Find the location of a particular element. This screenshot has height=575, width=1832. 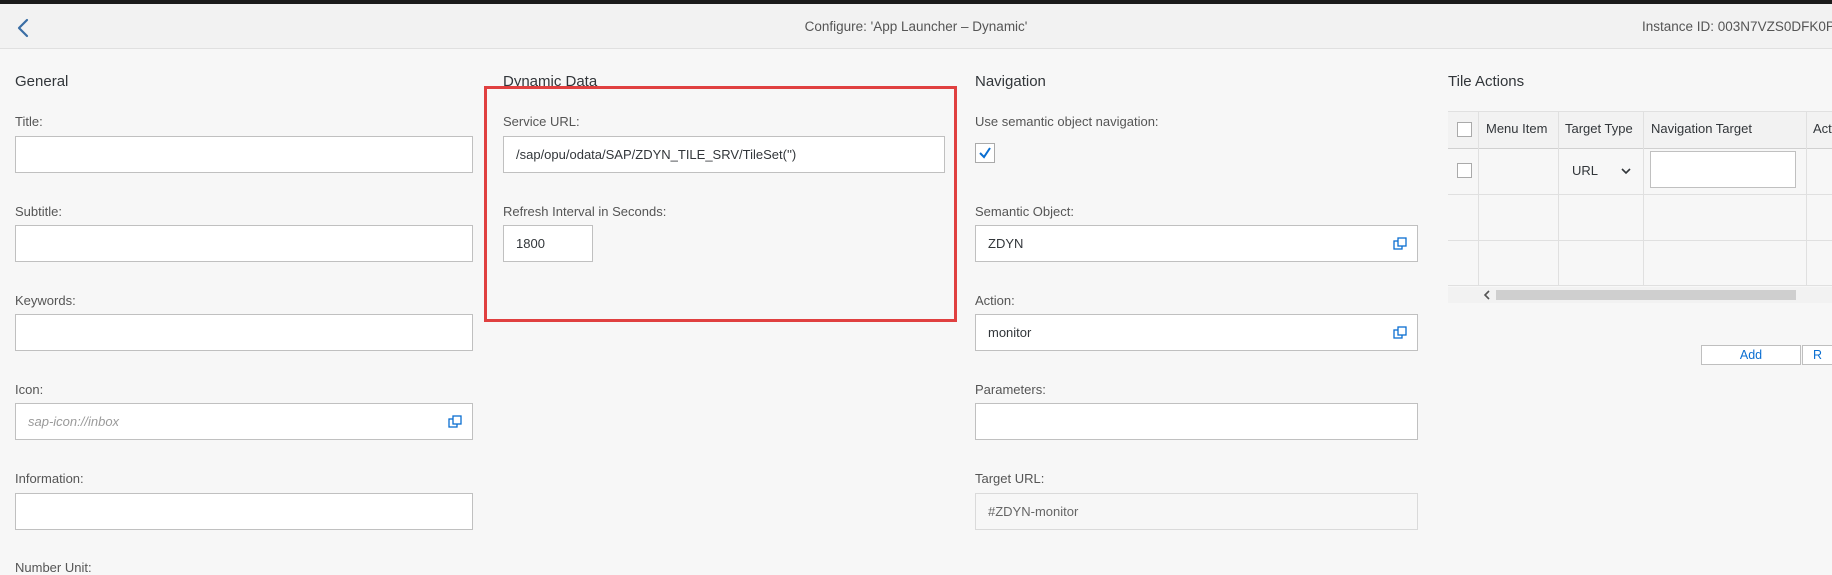

instance-id: Instance ID: 003N7VZS0DFK0PH is located at coordinates (1737, 26).